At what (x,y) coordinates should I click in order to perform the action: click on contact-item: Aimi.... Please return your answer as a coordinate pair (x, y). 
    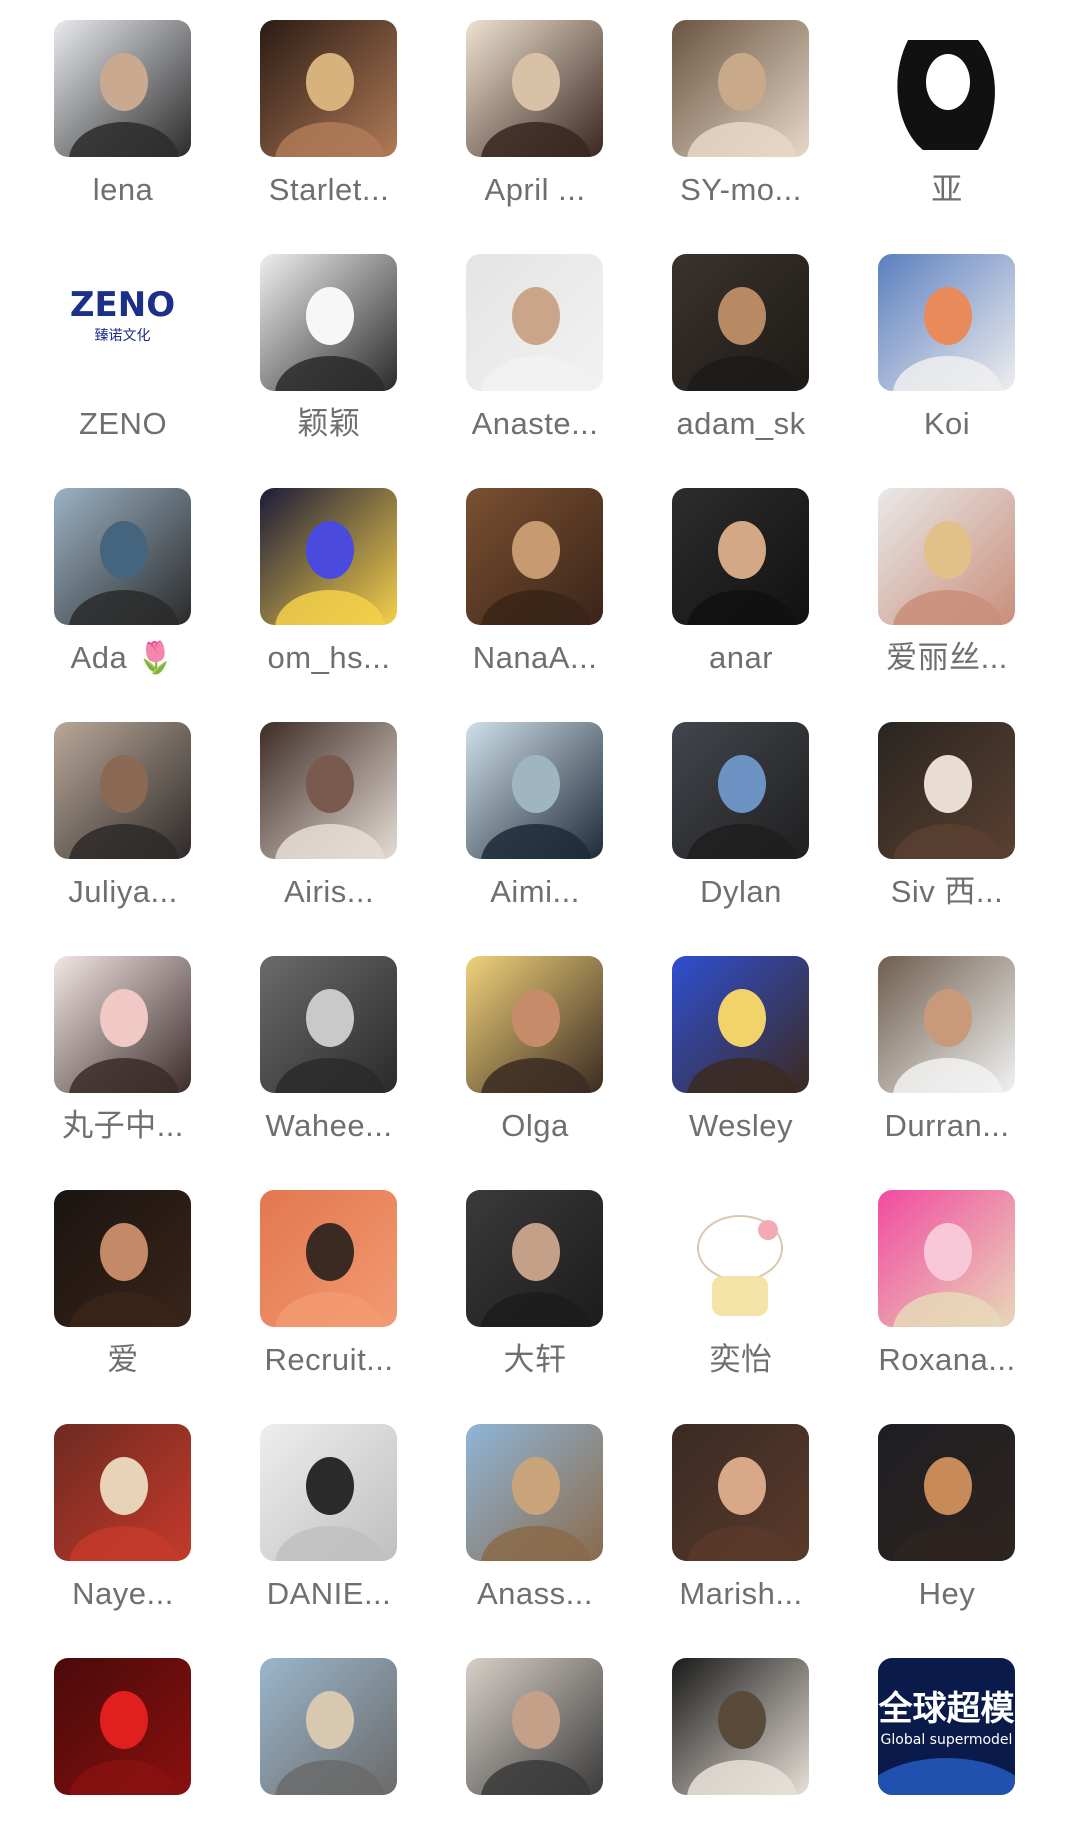
    Looking at the image, I should click on (535, 805).